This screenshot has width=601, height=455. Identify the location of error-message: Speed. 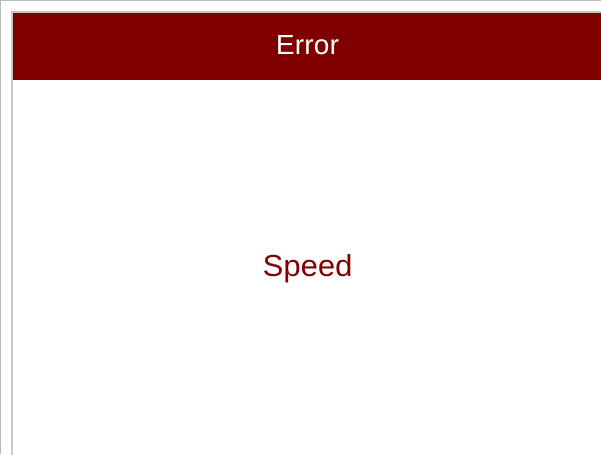
(307, 265).